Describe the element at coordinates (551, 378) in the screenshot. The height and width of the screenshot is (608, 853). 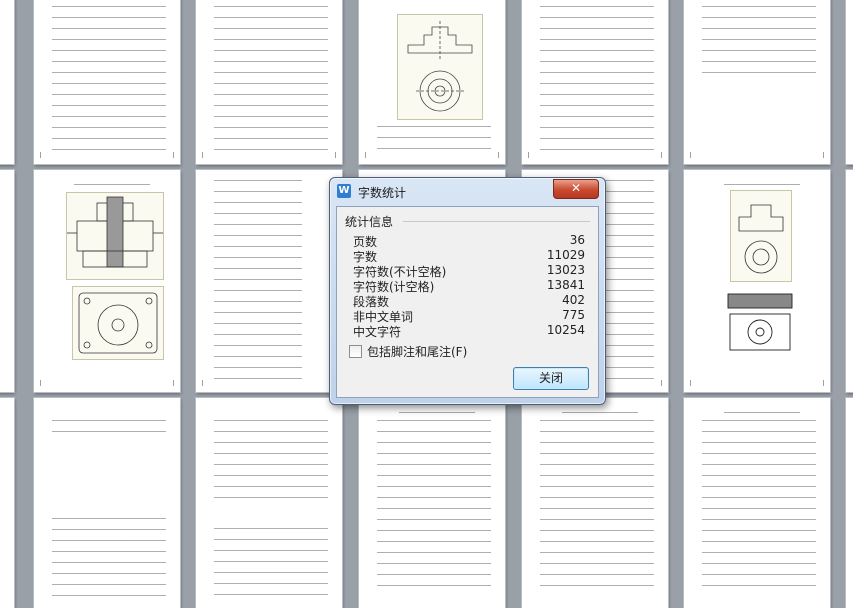
I see `close-button: 关闭` at that location.